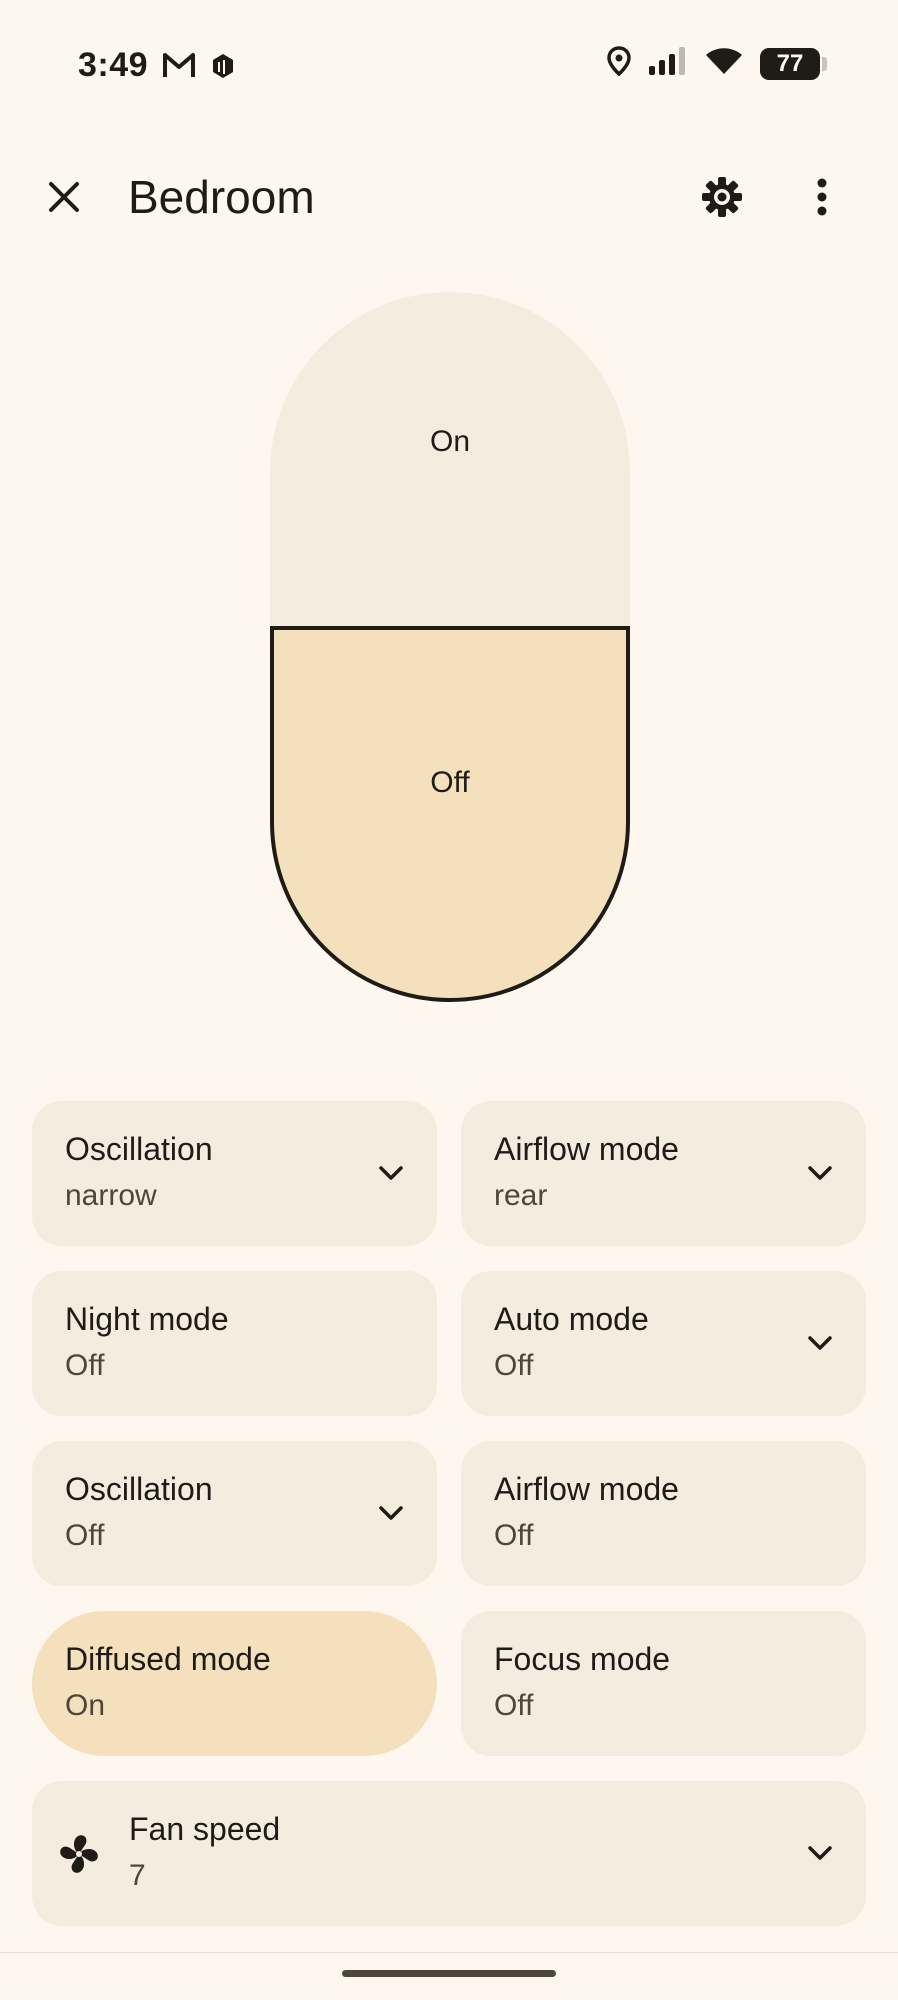 Image resolution: width=898 pixels, height=2000 pixels. I want to click on app-notification-icon, so click(223, 67).